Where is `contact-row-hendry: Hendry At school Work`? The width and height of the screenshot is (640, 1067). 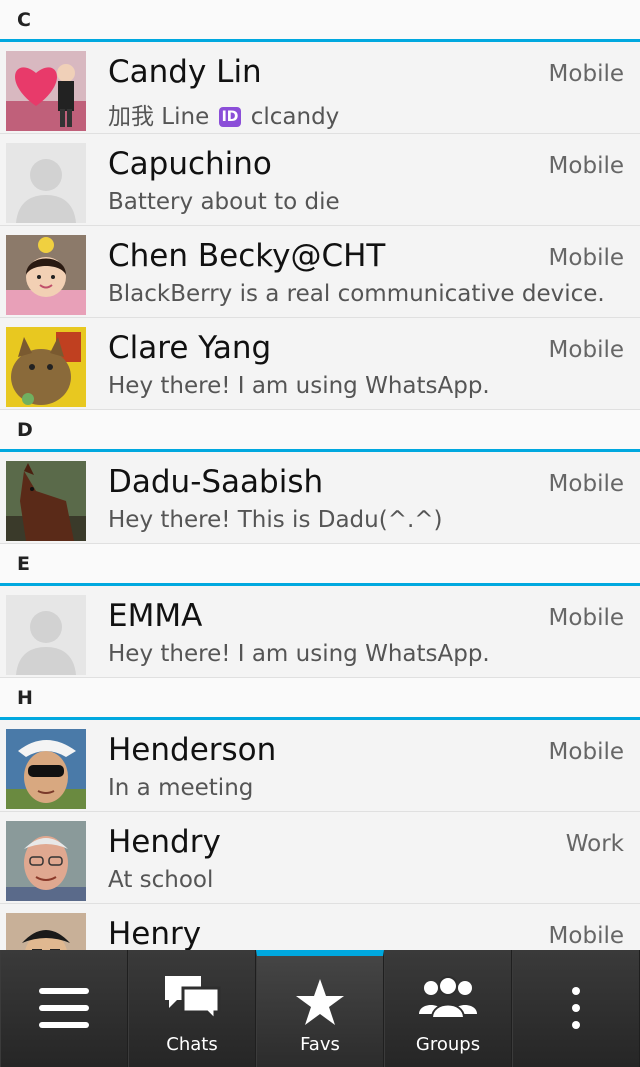 contact-row-hendry: Hendry At school Work is located at coordinates (320, 858).